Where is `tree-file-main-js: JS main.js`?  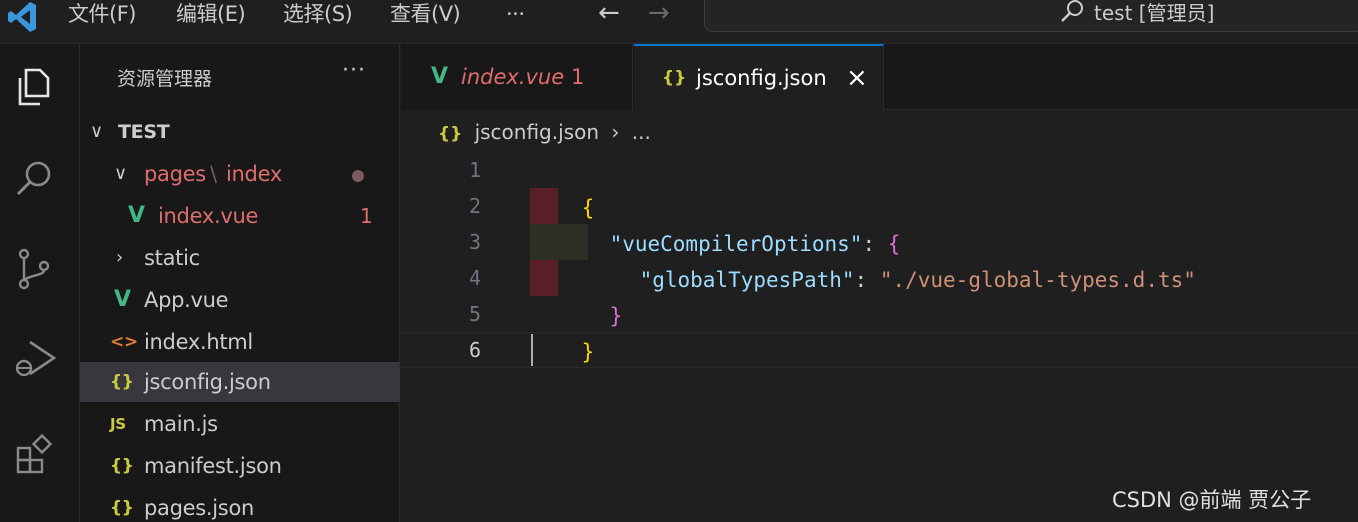 tree-file-main-js: JS main.js is located at coordinates (240, 424).